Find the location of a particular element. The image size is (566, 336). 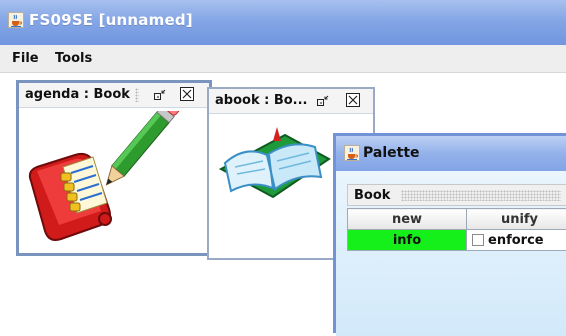

open-book-icon is located at coordinates (275, 164).